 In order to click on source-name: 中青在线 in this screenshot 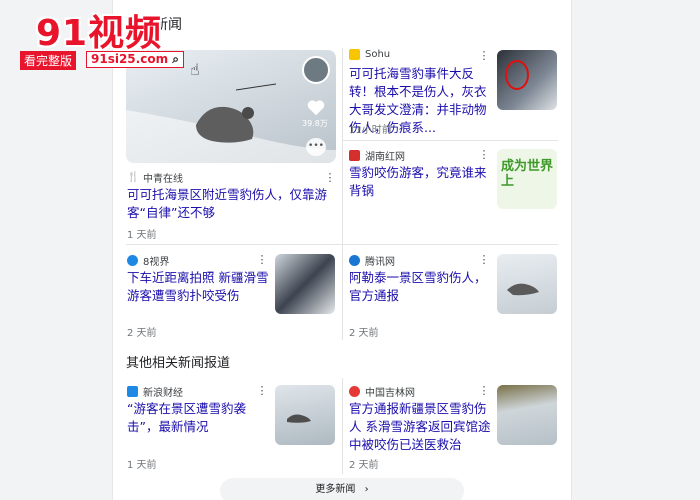, I will do `click(163, 179)`.